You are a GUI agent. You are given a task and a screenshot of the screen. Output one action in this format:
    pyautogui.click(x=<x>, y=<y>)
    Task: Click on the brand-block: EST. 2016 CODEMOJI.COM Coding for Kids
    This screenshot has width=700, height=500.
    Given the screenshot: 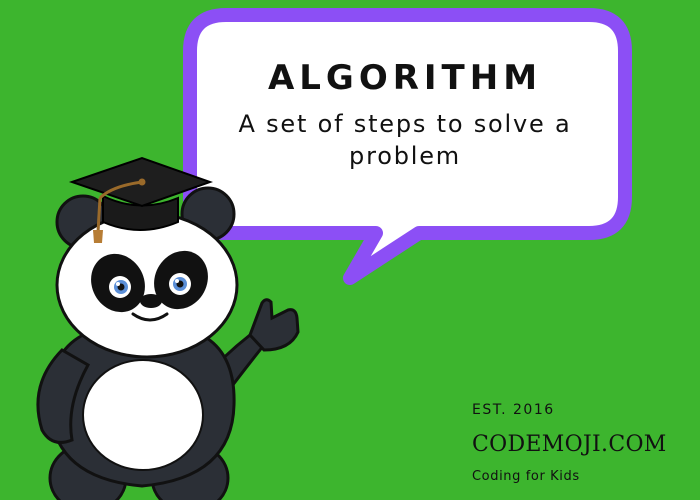 What is the action you would take?
    pyautogui.click(x=584, y=444)
    